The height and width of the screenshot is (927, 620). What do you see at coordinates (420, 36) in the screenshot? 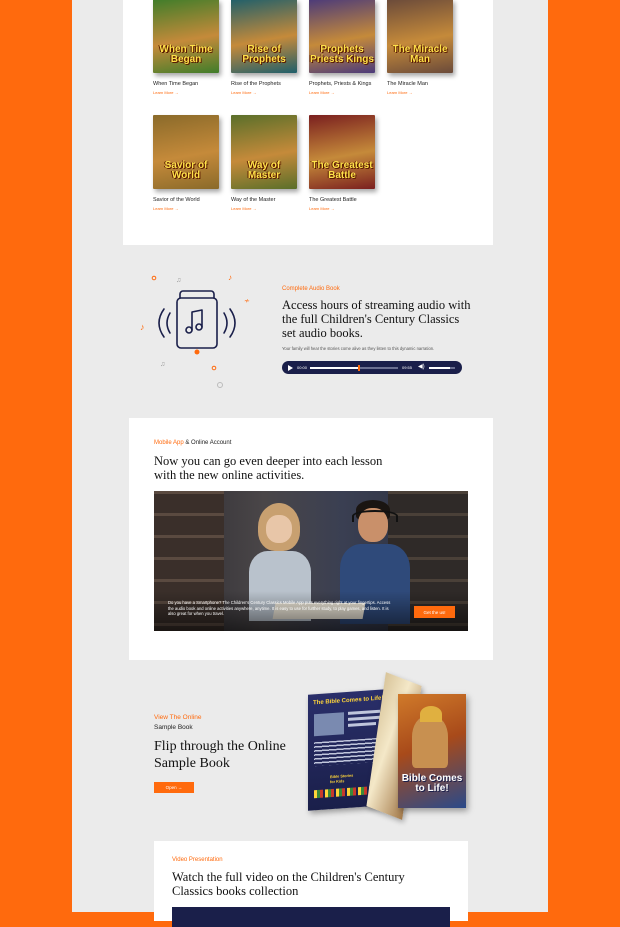
I see `book-cover: The Miracle Man` at bounding box center [420, 36].